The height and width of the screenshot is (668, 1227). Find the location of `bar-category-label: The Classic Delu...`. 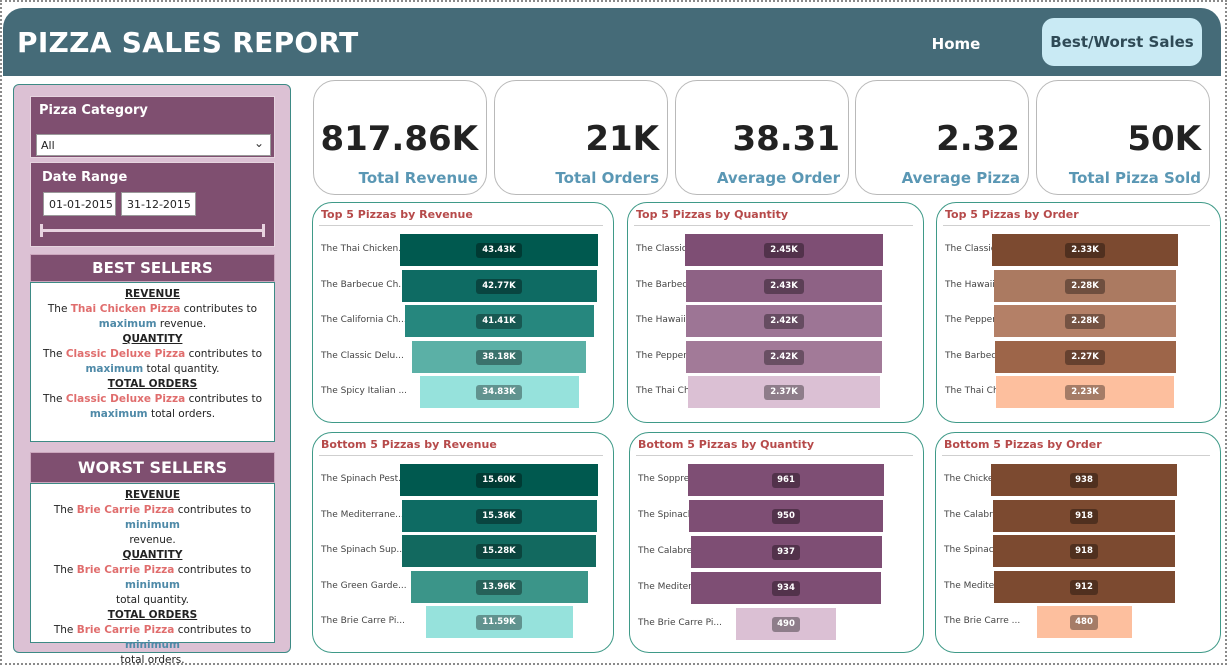

bar-category-label: The Classic Delu... is located at coordinates (362, 355).